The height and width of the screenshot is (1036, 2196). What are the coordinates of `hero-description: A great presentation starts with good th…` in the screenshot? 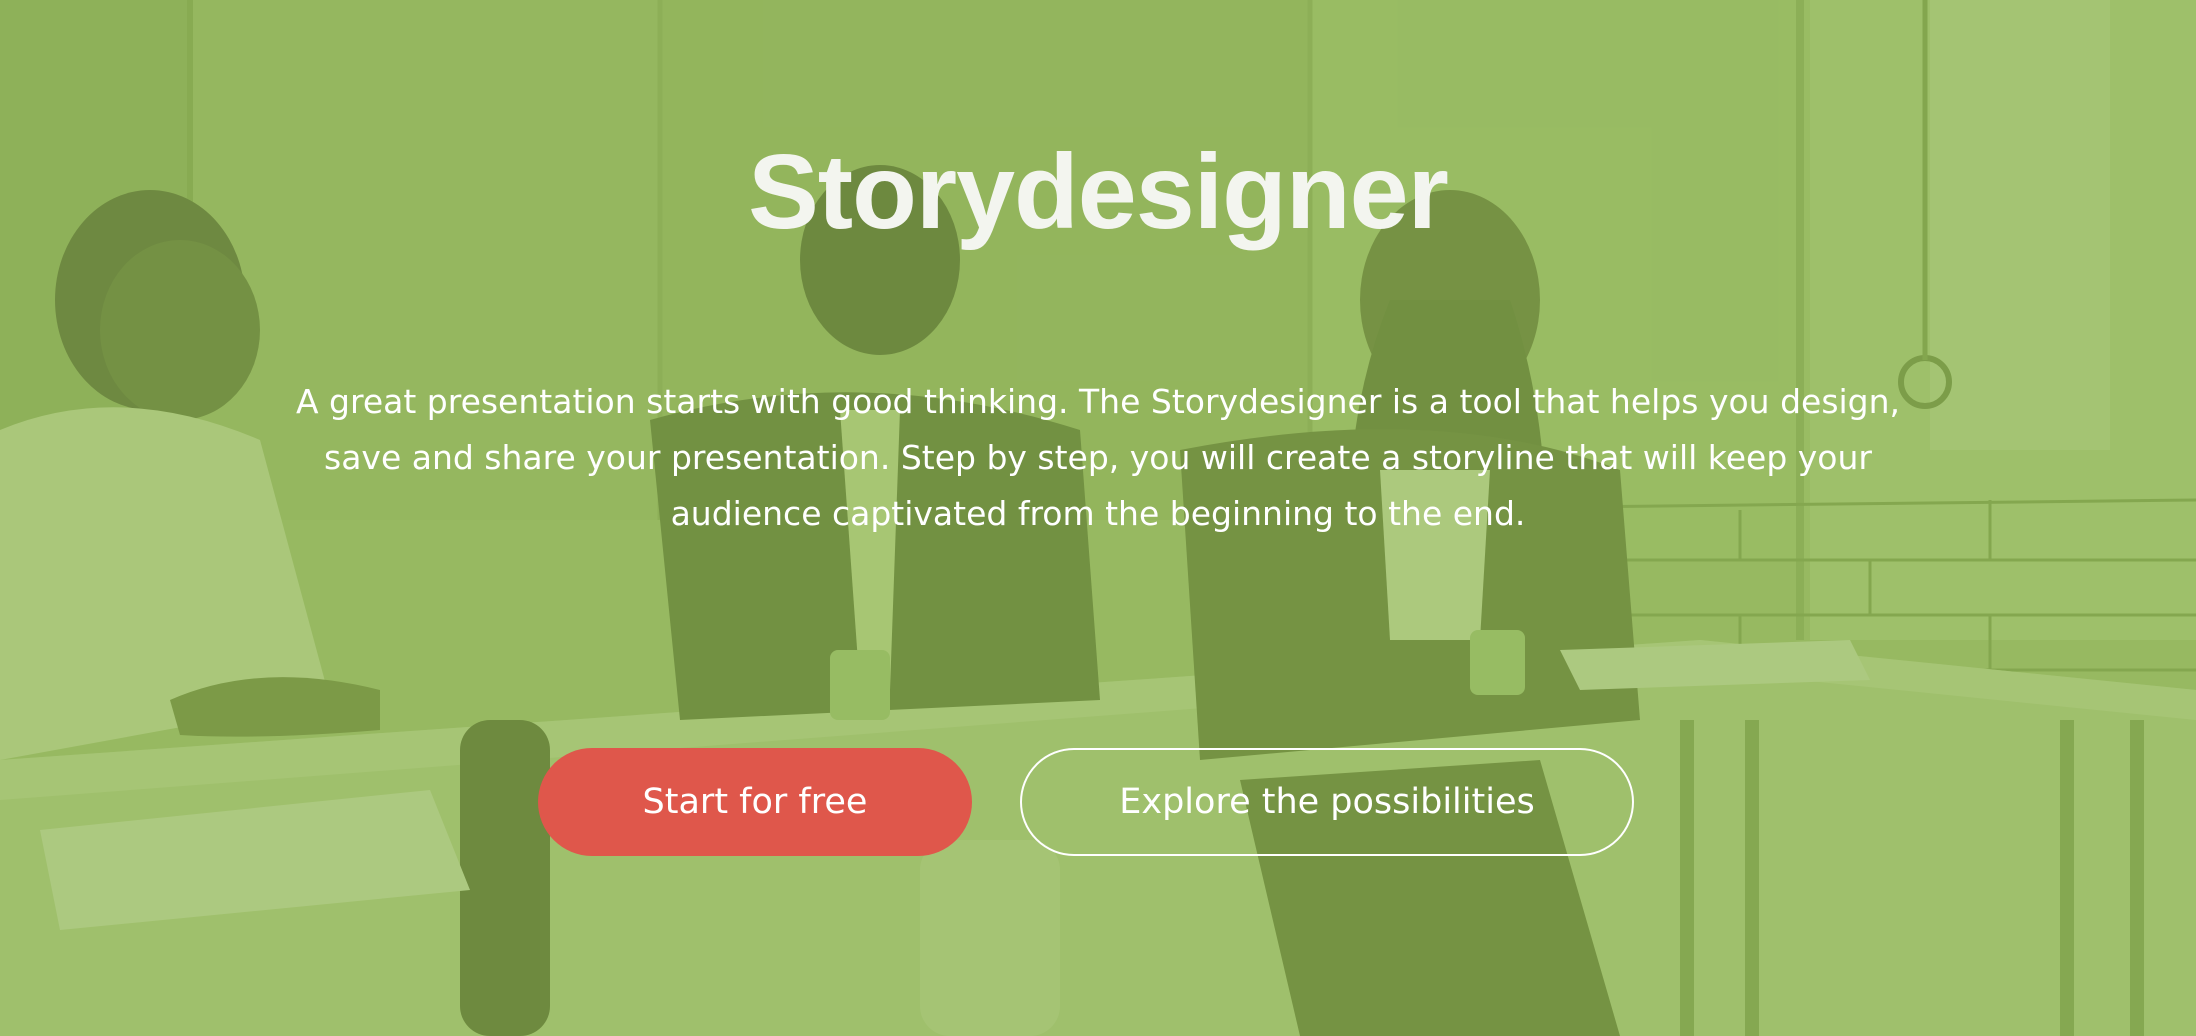 It's located at (1098, 457).